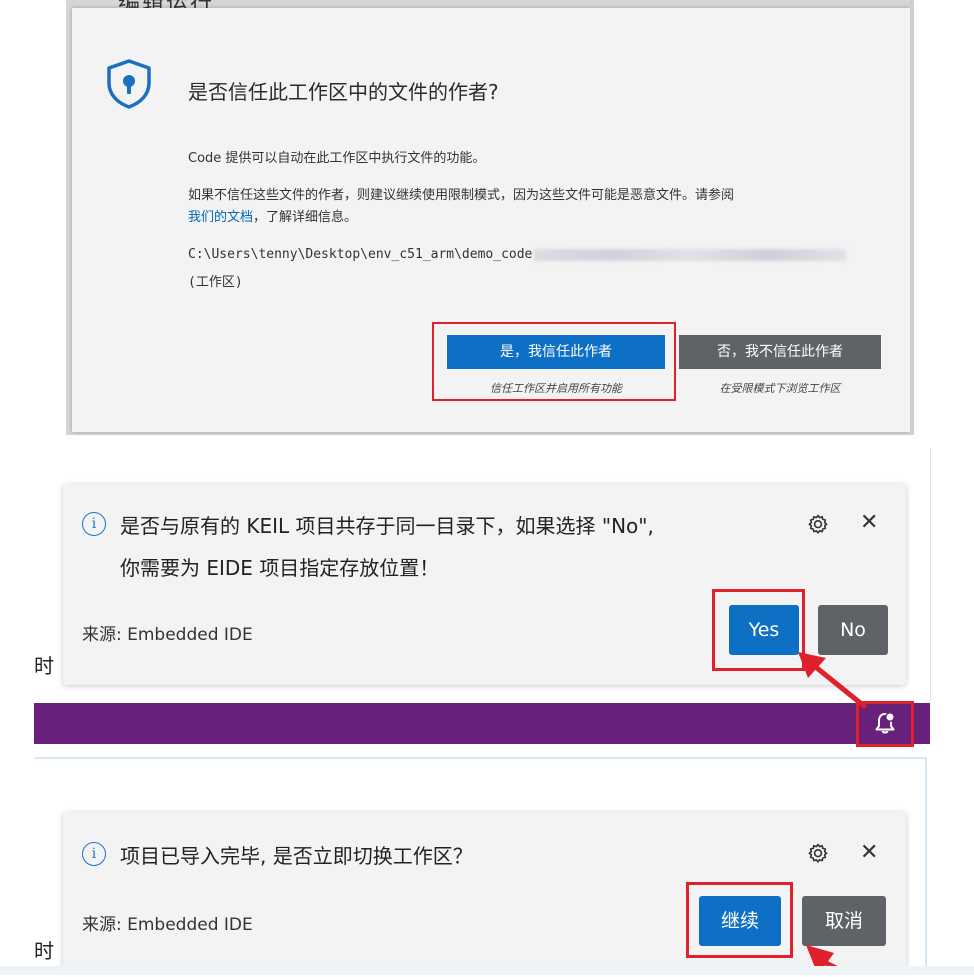 This screenshot has width=974, height=977. Describe the element at coordinates (220, 217) in the screenshot. I see `docs-link: 我们的文档` at that location.